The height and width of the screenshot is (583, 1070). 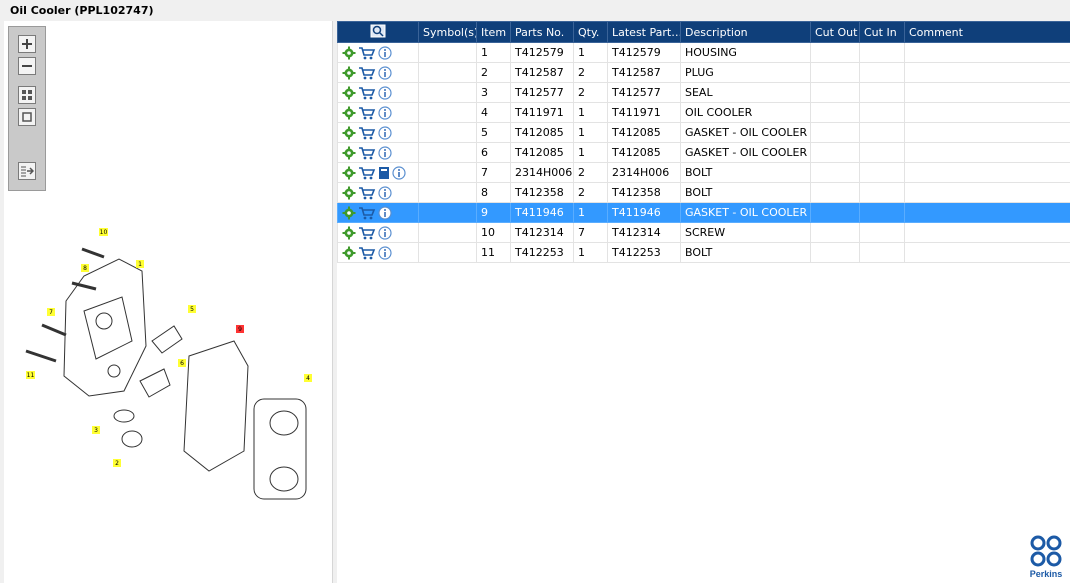 I want to click on table-row: 4 T411971 1 T411971 OIL COOLER, so click(x=703, y=112).